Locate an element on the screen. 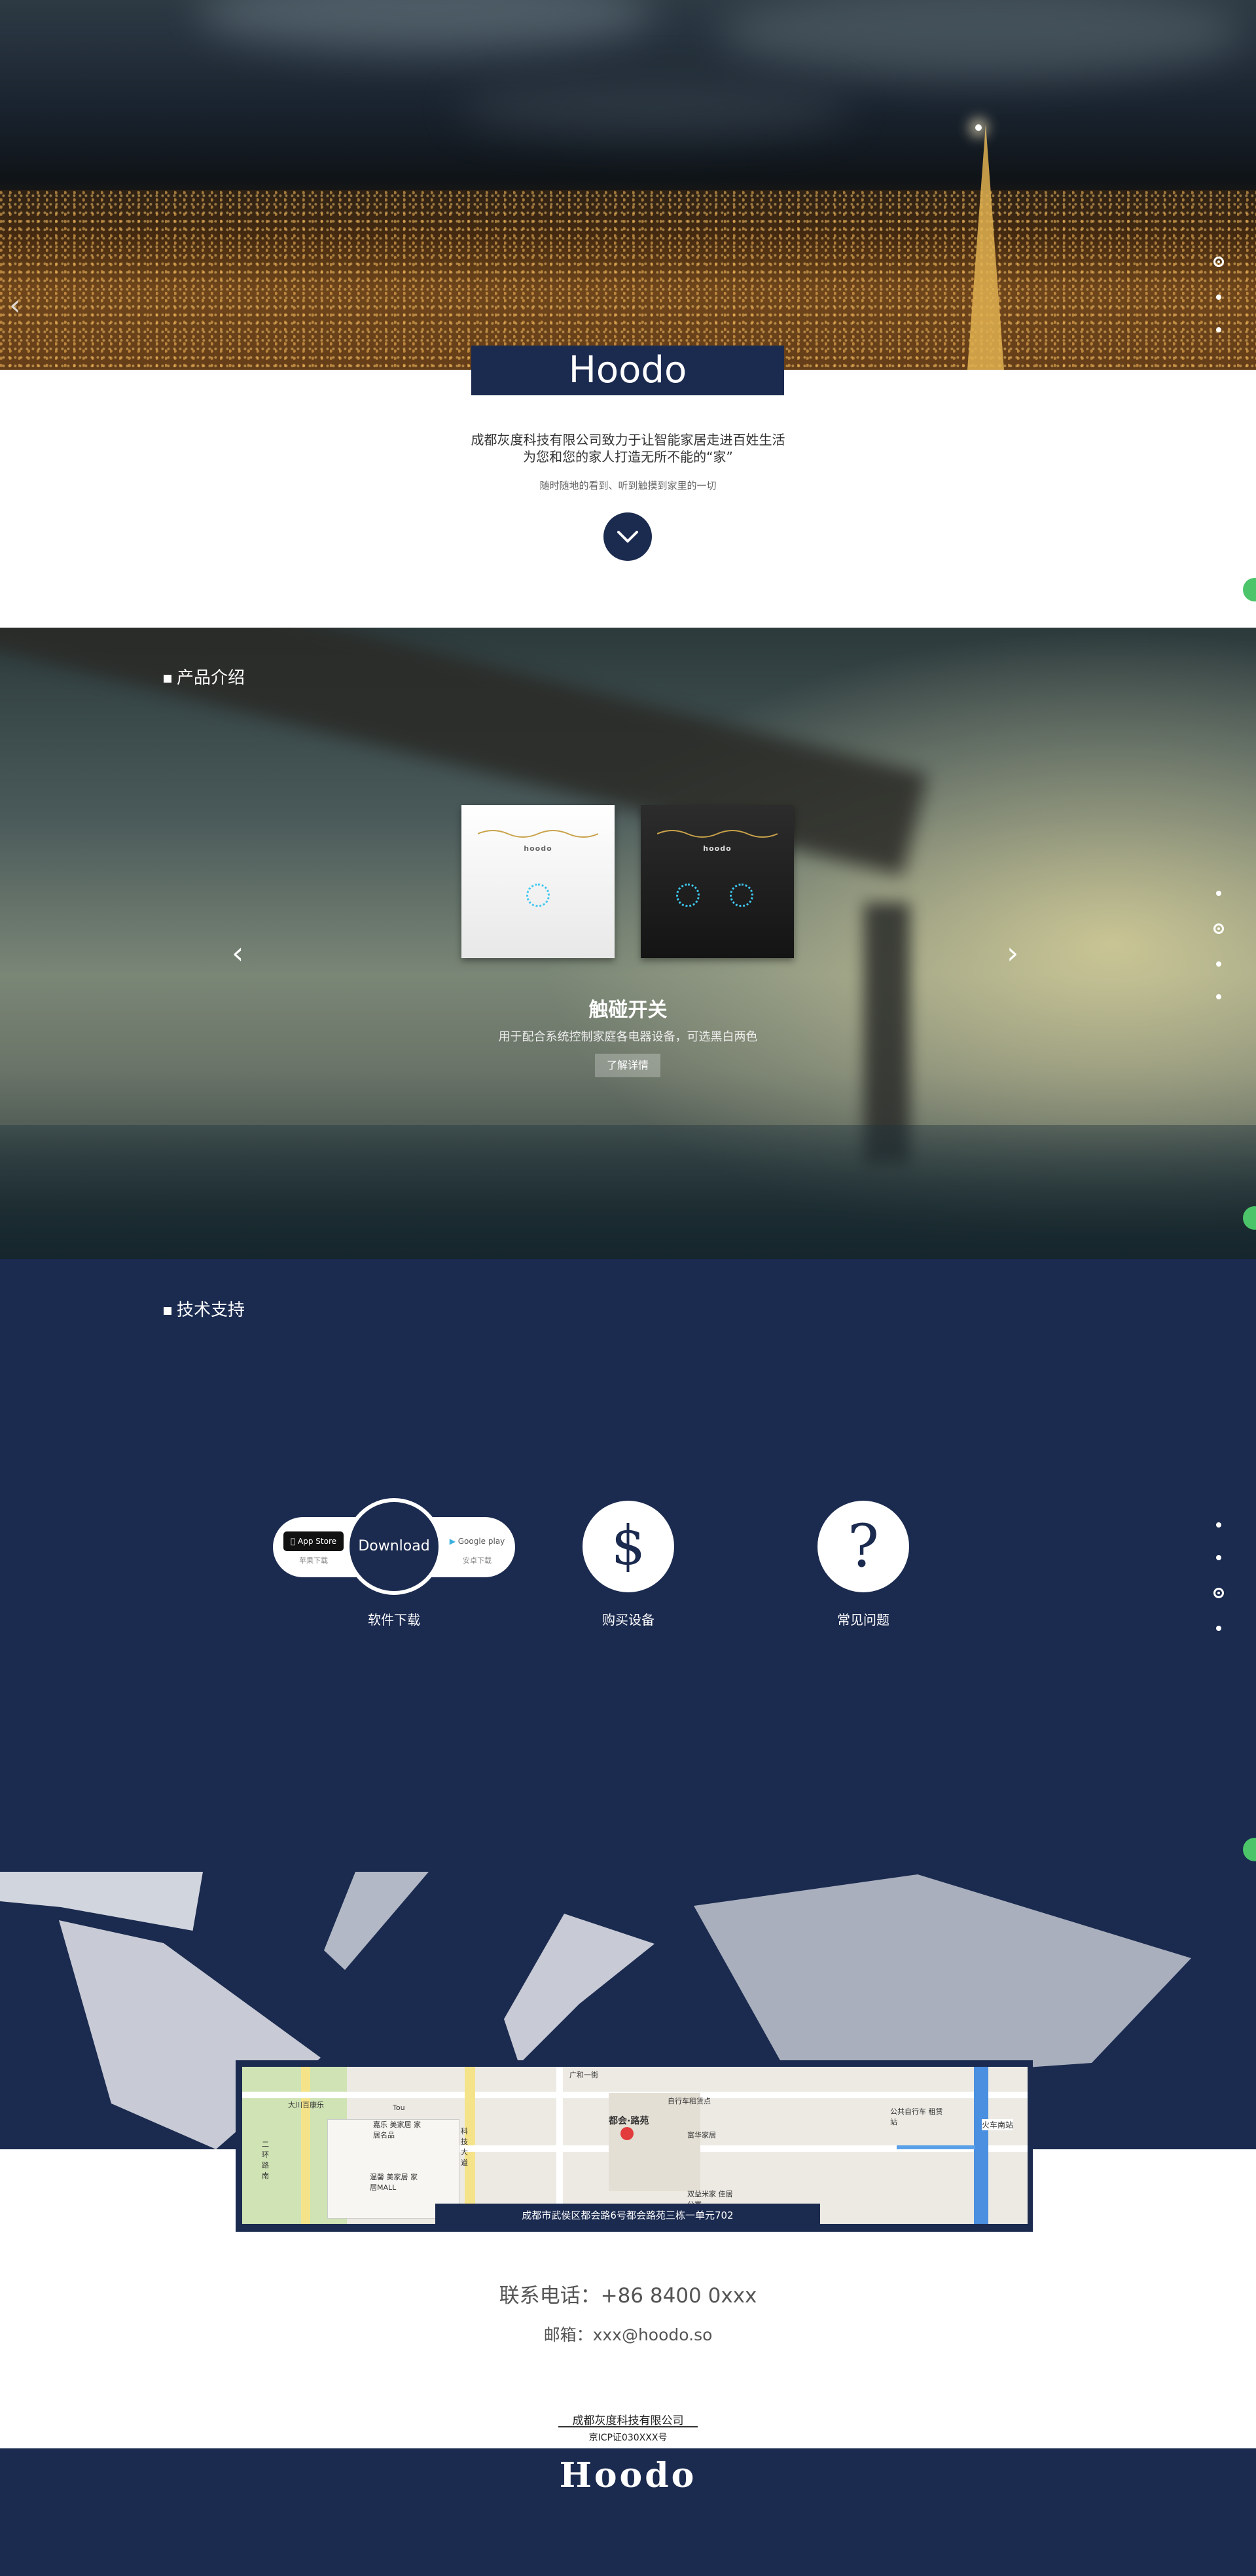 The height and width of the screenshot is (2576, 1256). eiffel-tower is located at coordinates (985, 247).